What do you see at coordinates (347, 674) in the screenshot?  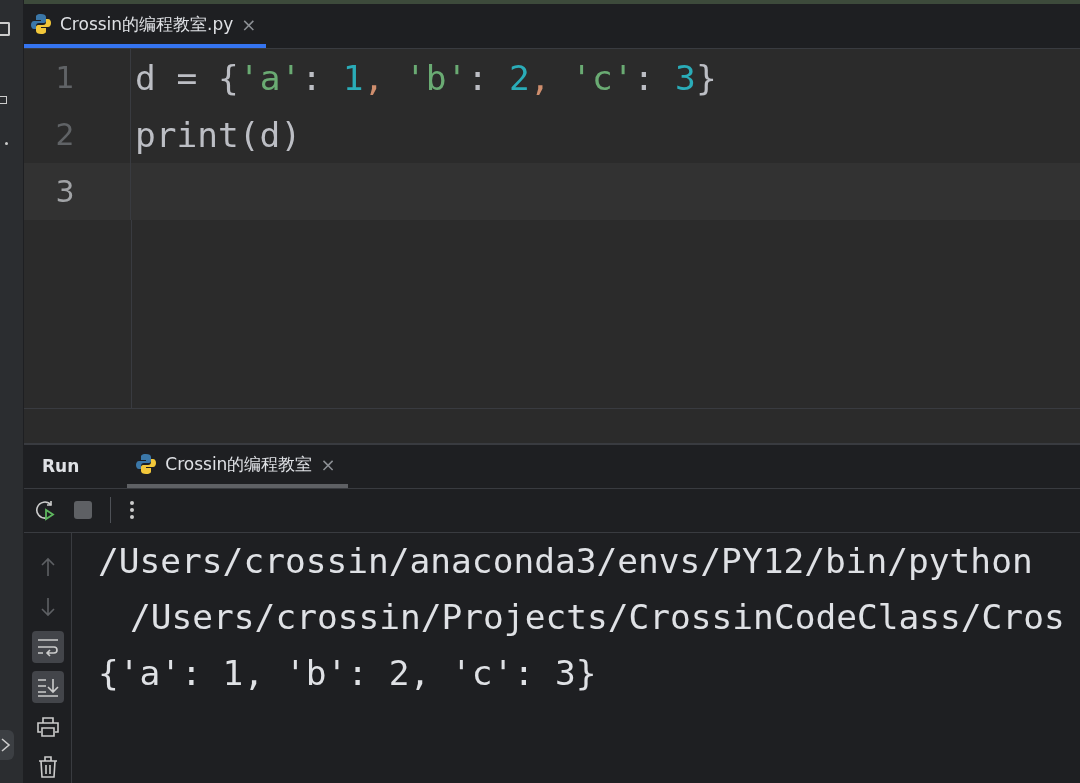 I see `console-output-line: {'a': 1, 'b': 2, 'c': 3}` at bounding box center [347, 674].